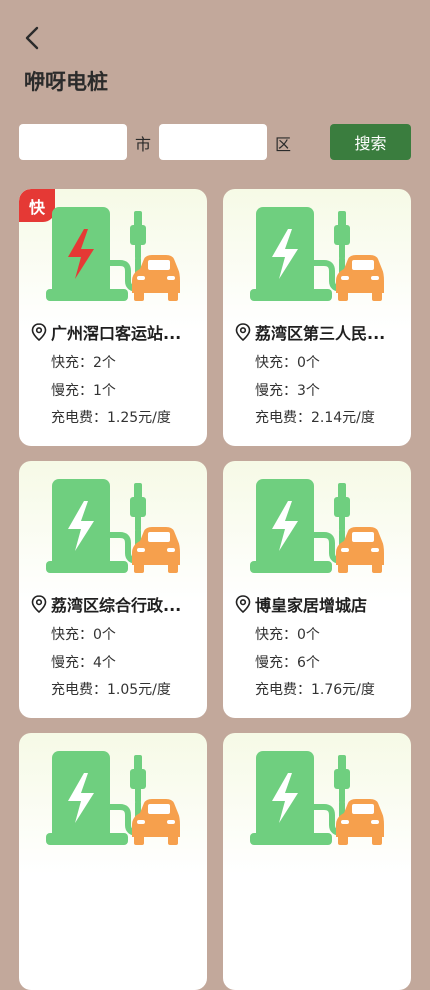 The image size is (430, 990). I want to click on charging-fee: 充电费：1.05元/度, so click(111, 690).